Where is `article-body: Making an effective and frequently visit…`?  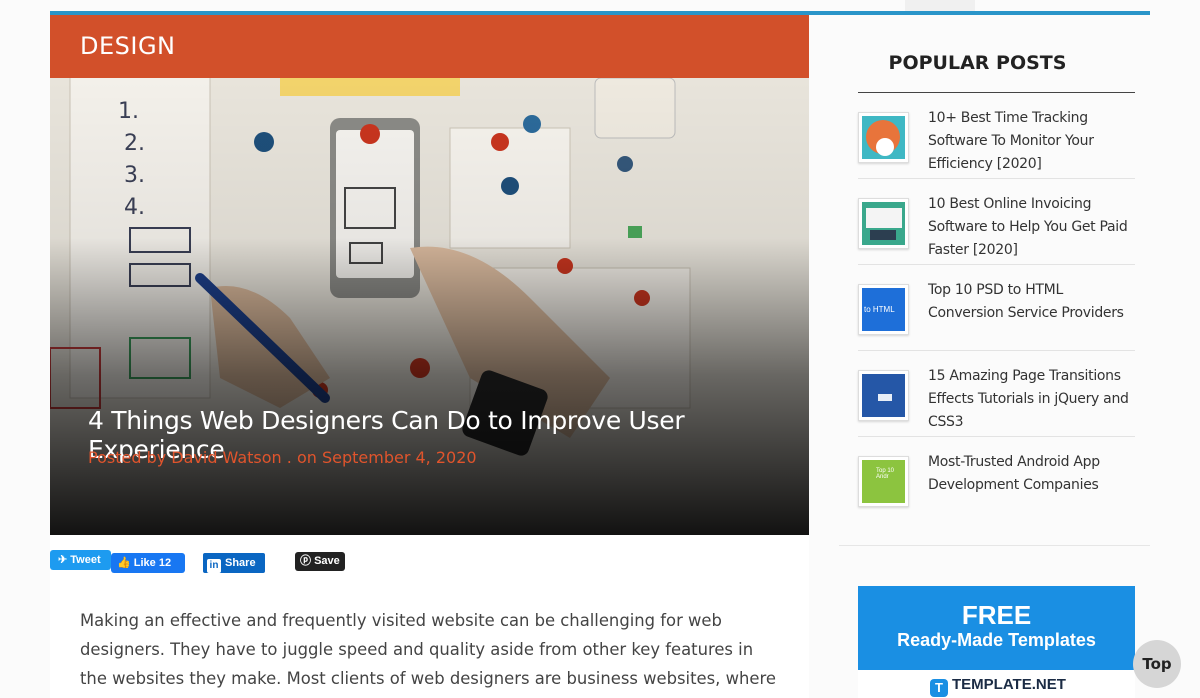 article-body: Making an effective and frequently visit… is located at coordinates (428, 649).